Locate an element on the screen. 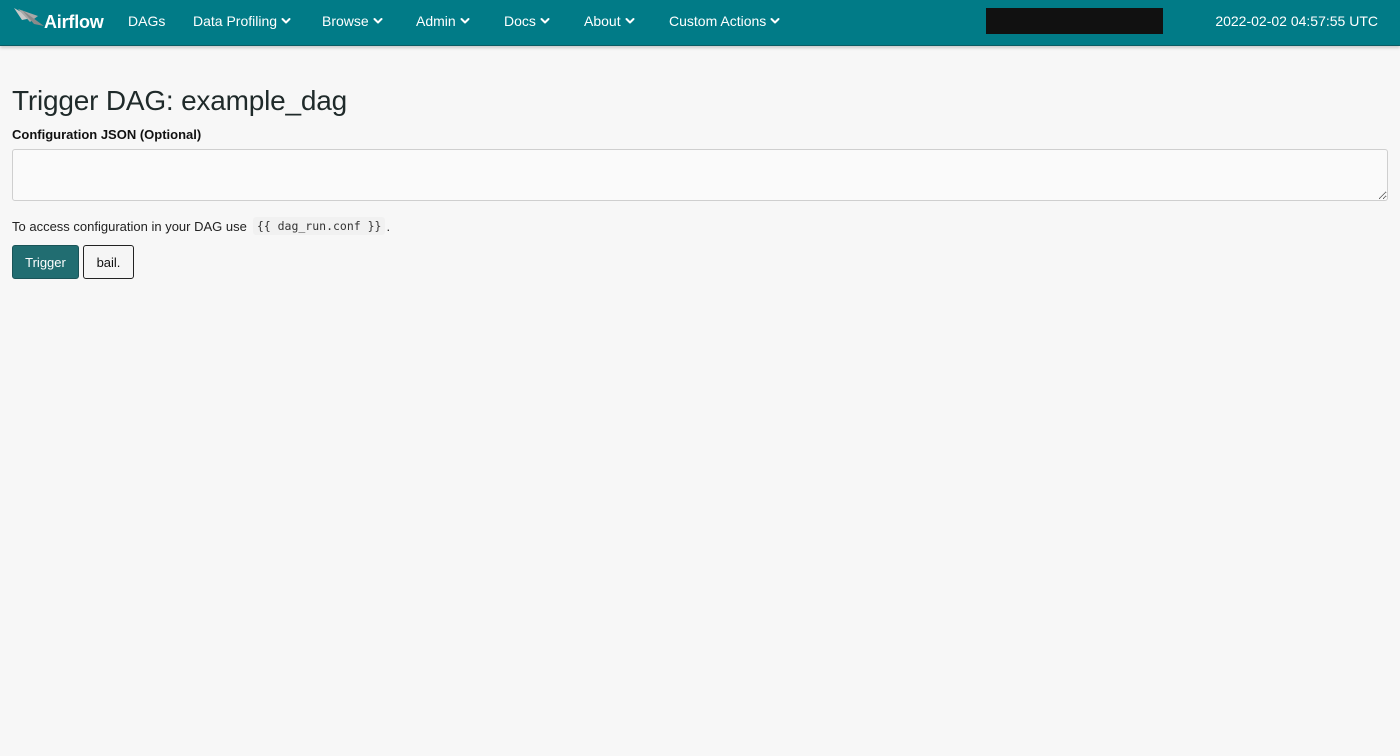  nav-dags: DAGs is located at coordinates (146, 21).